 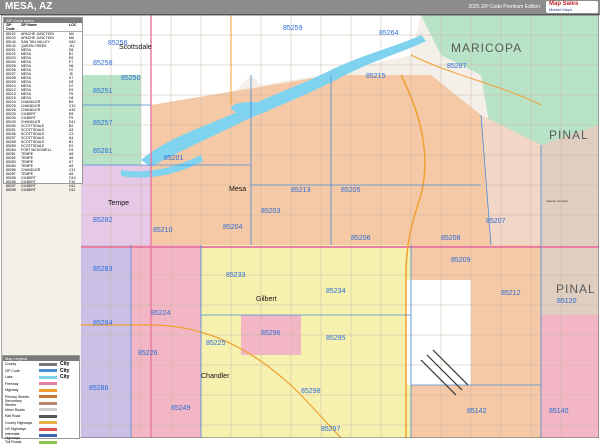 What do you see at coordinates (293, 28) in the screenshot?
I see `zip-85259: 85259` at bounding box center [293, 28].